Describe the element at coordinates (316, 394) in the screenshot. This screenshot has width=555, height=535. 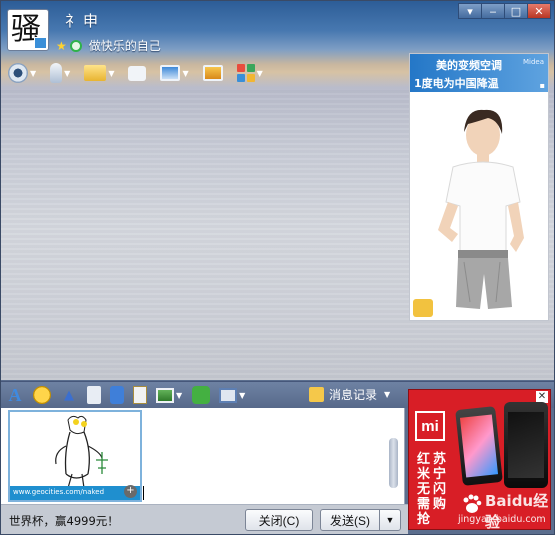
I see `history-icon` at that location.